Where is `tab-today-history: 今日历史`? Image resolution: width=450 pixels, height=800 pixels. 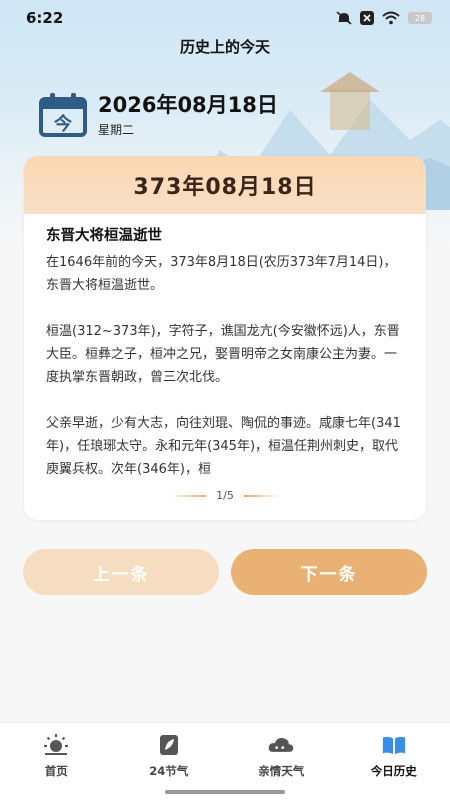 tab-today-history: 今日历史 is located at coordinates (394, 761).